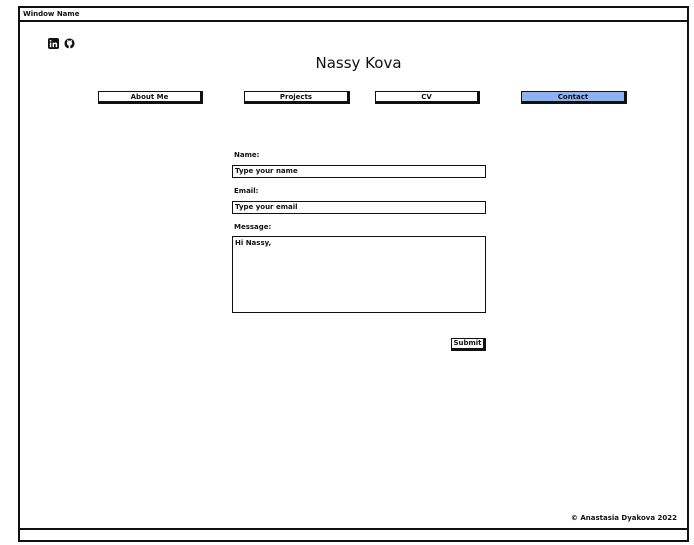 The height and width of the screenshot is (545, 694). Describe the element at coordinates (297, 97) in the screenshot. I see `nav-projects-button: Projects` at that location.